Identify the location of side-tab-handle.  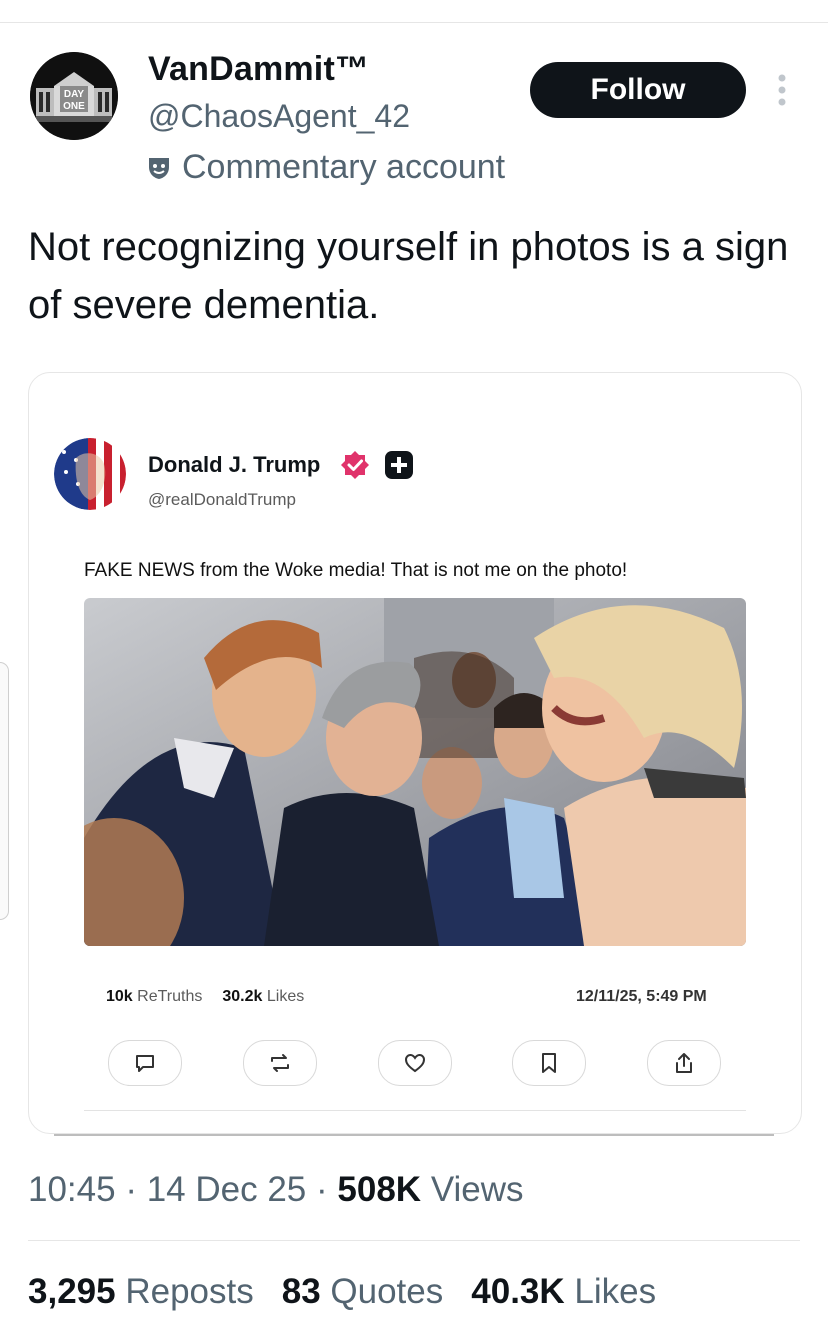
(4, 791).